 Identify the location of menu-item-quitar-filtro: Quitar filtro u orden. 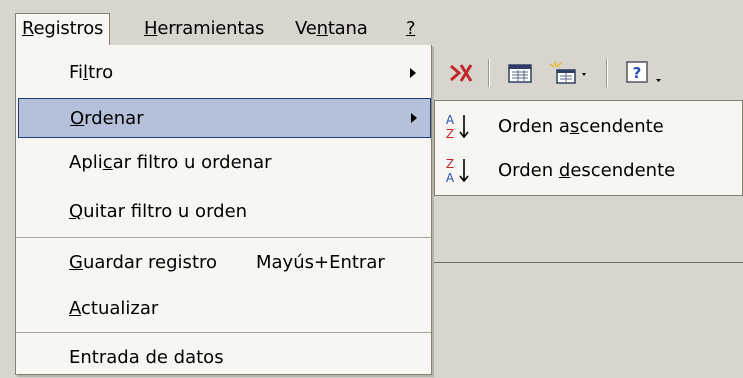
(223, 212).